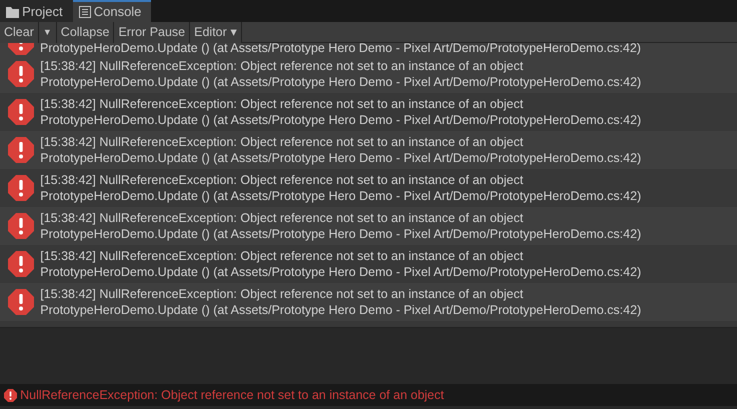 This screenshot has height=409, width=737. I want to click on console-icon, so click(84, 12).